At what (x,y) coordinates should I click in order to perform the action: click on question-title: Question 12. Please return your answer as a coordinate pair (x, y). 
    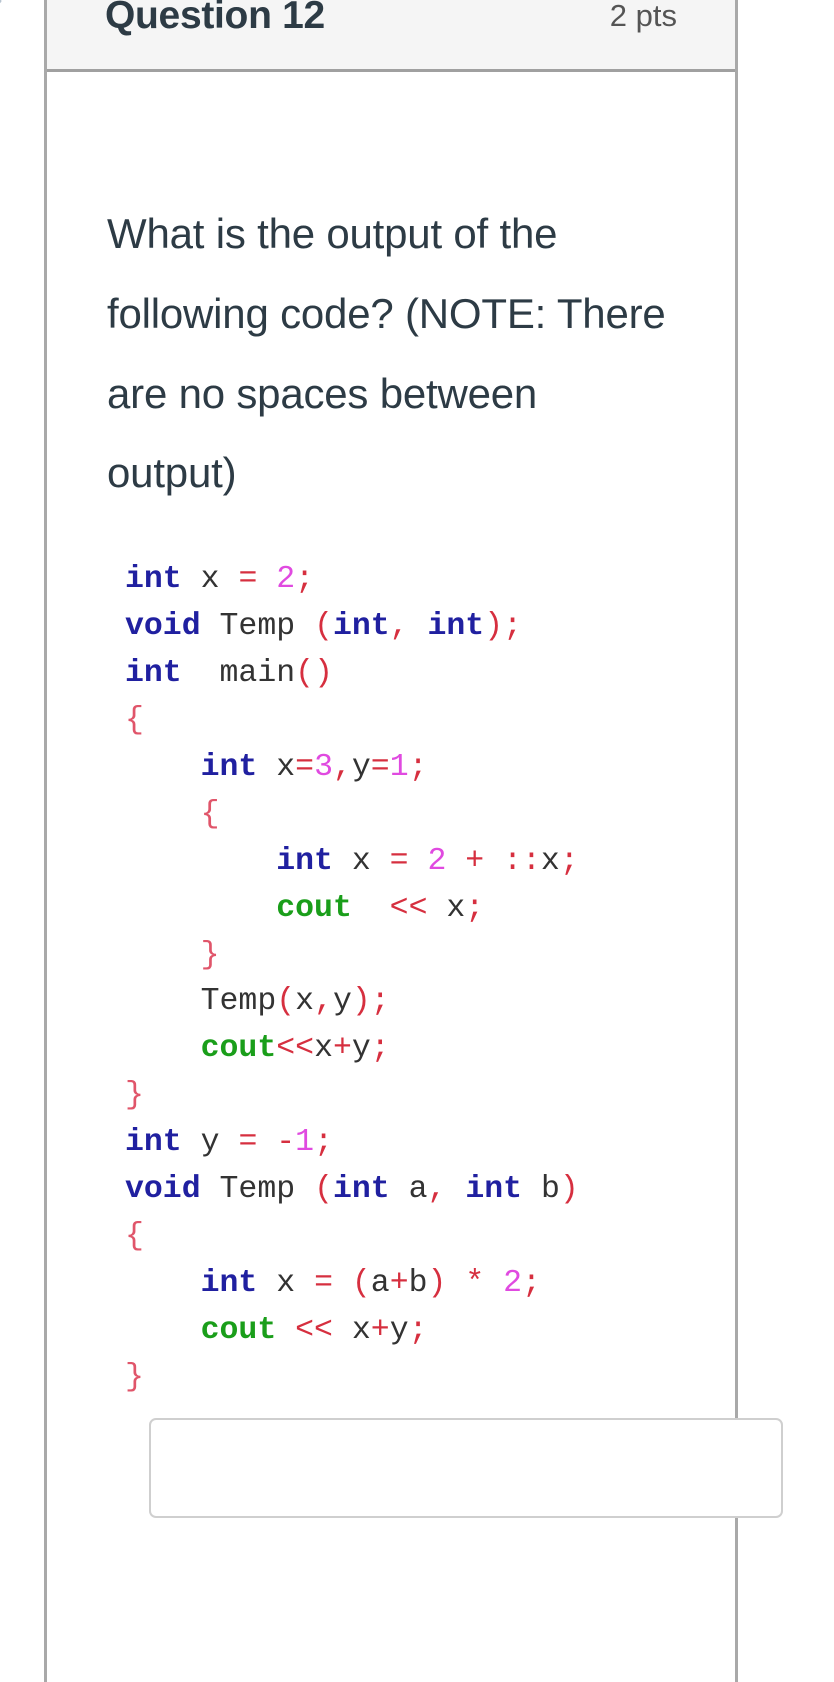
    Looking at the image, I should click on (215, 18).